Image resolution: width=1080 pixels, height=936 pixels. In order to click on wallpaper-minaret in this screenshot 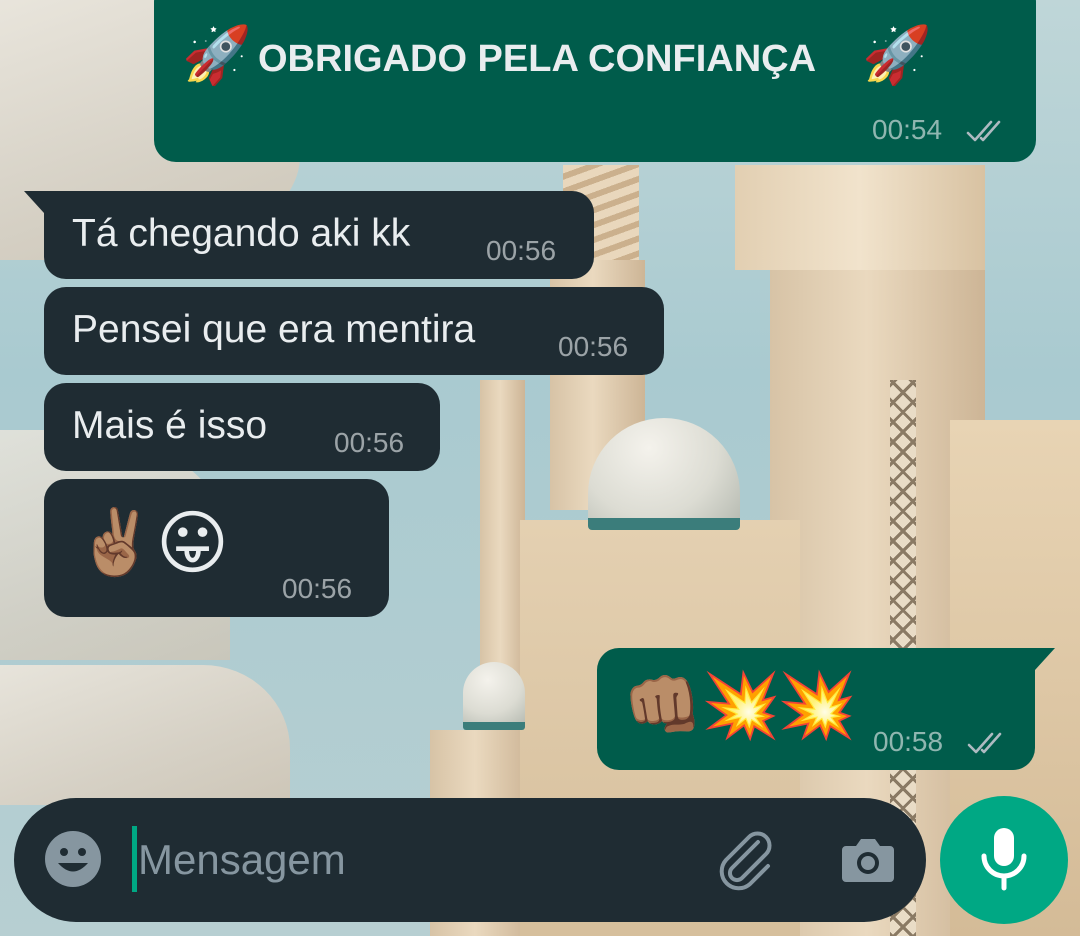, I will do `click(502, 545)`.